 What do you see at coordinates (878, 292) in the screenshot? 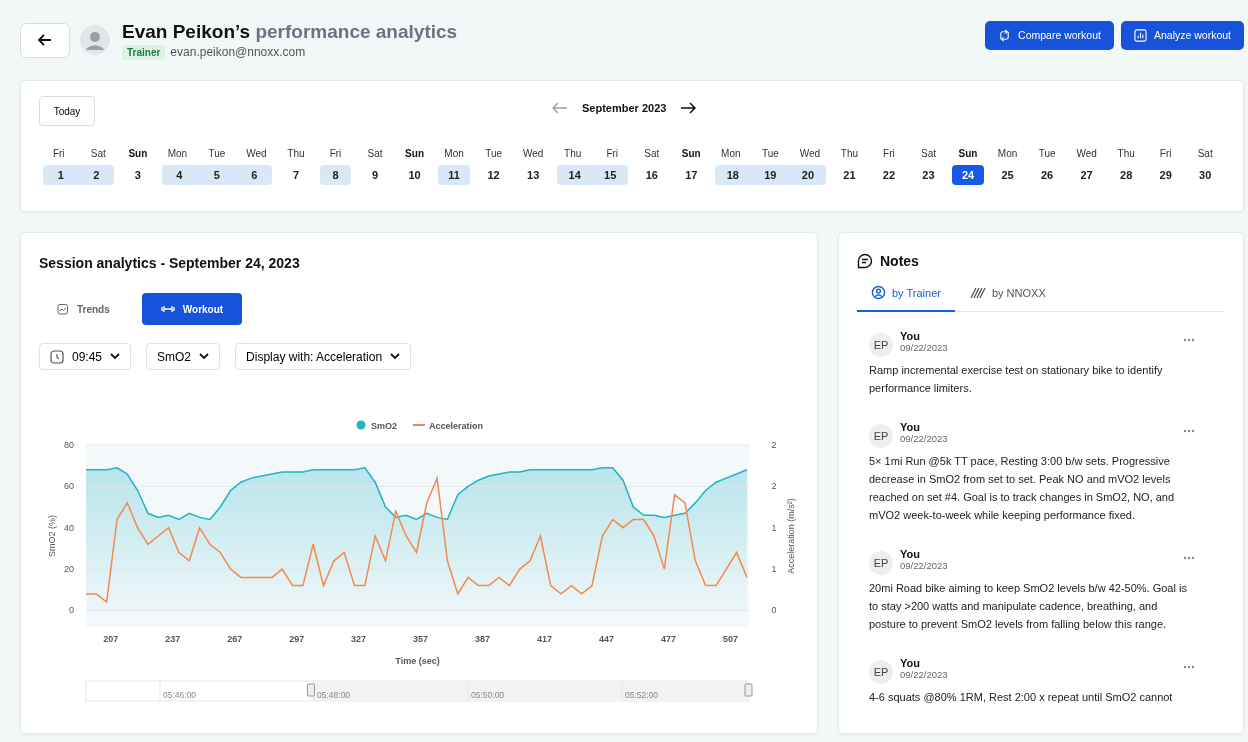
I see `user-circle-icon` at bounding box center [878, 292].